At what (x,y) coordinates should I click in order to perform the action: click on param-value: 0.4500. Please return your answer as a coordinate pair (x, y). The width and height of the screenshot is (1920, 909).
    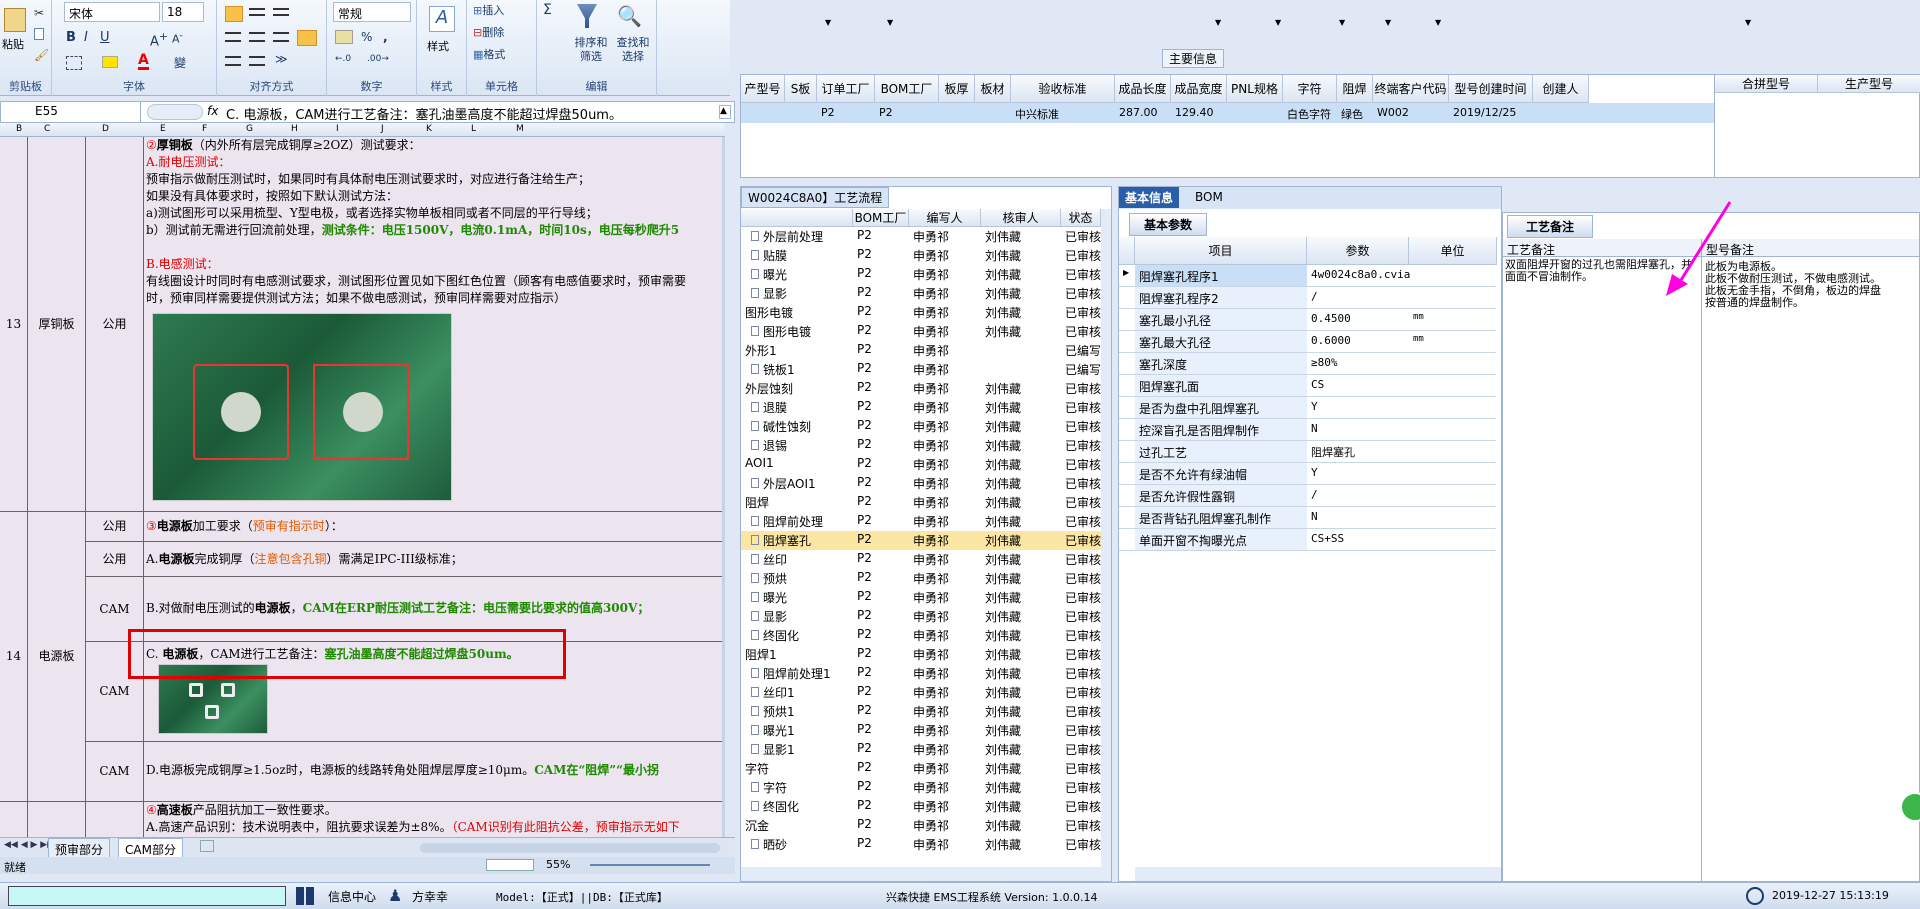
    Looking at the image, I should click on (1331, 318).